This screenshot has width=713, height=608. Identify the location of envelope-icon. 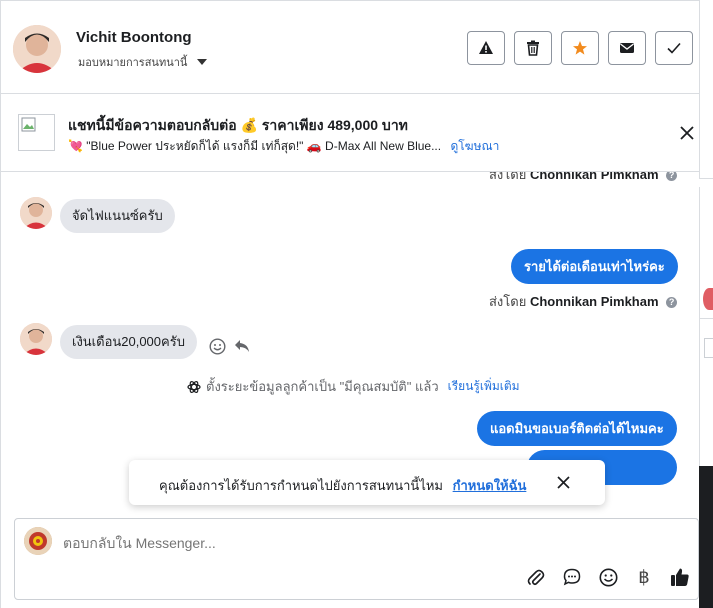
(627, 48).